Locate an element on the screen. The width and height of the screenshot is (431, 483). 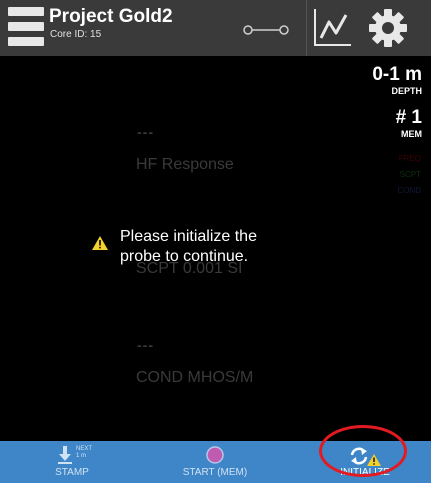
start-label: START (MEM) is located at coordinates (215, 472).